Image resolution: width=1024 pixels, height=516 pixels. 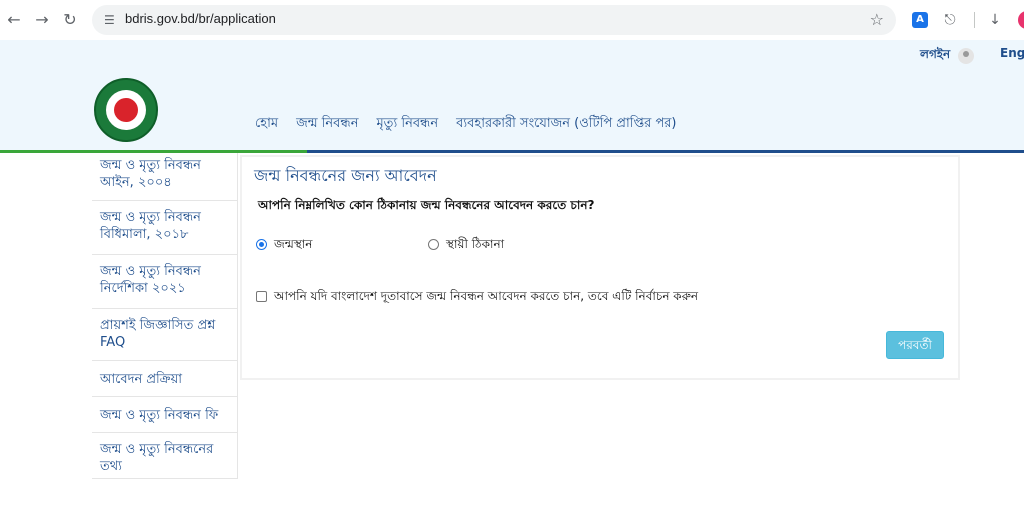 I want to click on url-text: bdris.gov.bd/br/application, so click(x=200, y=18).